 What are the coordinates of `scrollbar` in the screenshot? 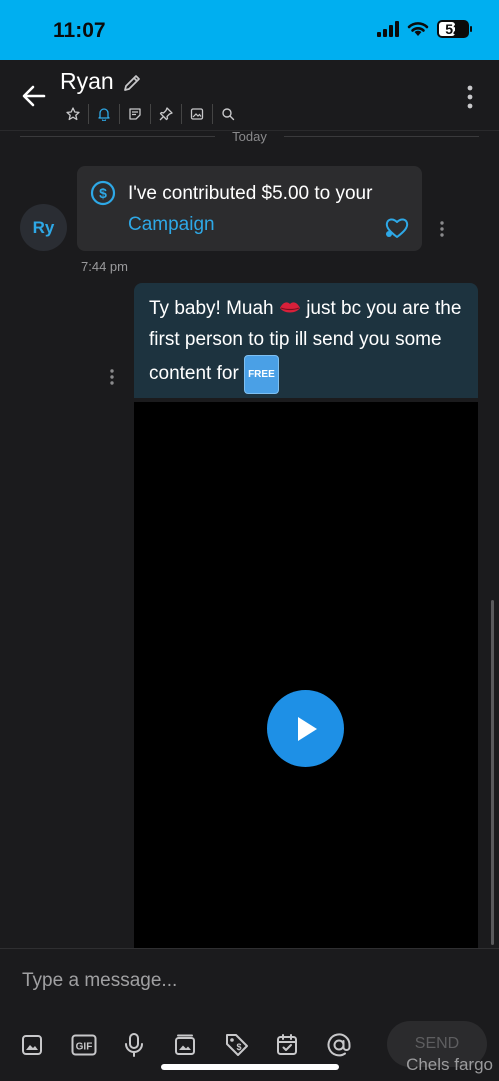 It's located at (492, 772).